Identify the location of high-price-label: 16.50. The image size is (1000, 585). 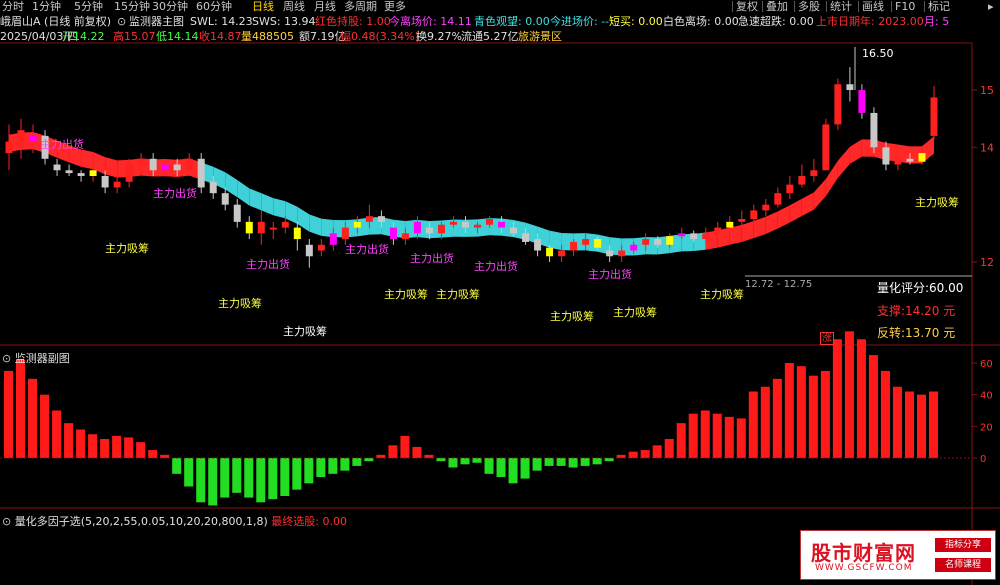
(878, 53).